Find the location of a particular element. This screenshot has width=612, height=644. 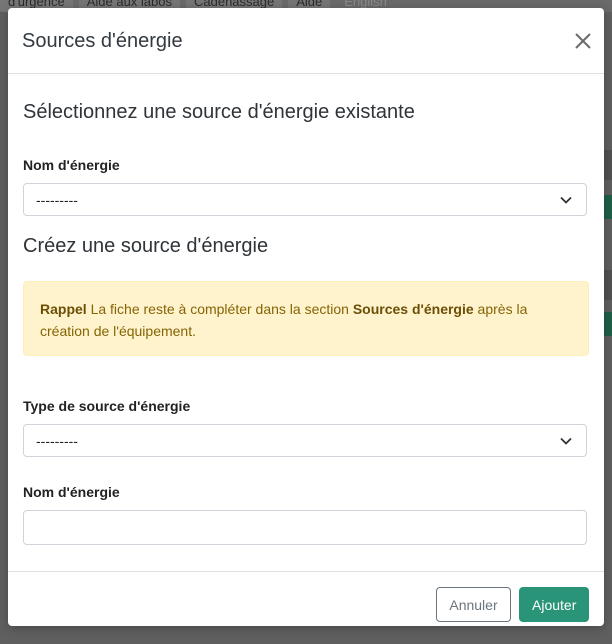

existing-energy-name-label: Nom d'énergie is located at coordinates (71, 165).